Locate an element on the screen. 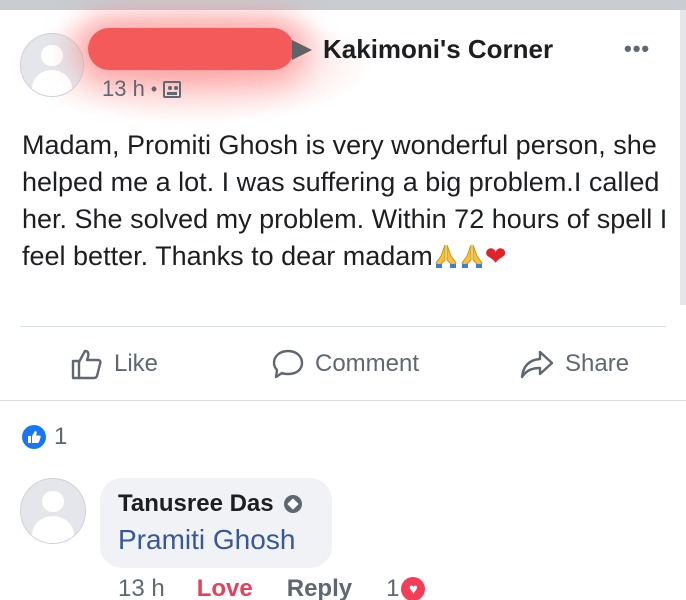 This screenshot has height=600, width=686. triangle-arrow-icon is located at coordinates (302, 50).